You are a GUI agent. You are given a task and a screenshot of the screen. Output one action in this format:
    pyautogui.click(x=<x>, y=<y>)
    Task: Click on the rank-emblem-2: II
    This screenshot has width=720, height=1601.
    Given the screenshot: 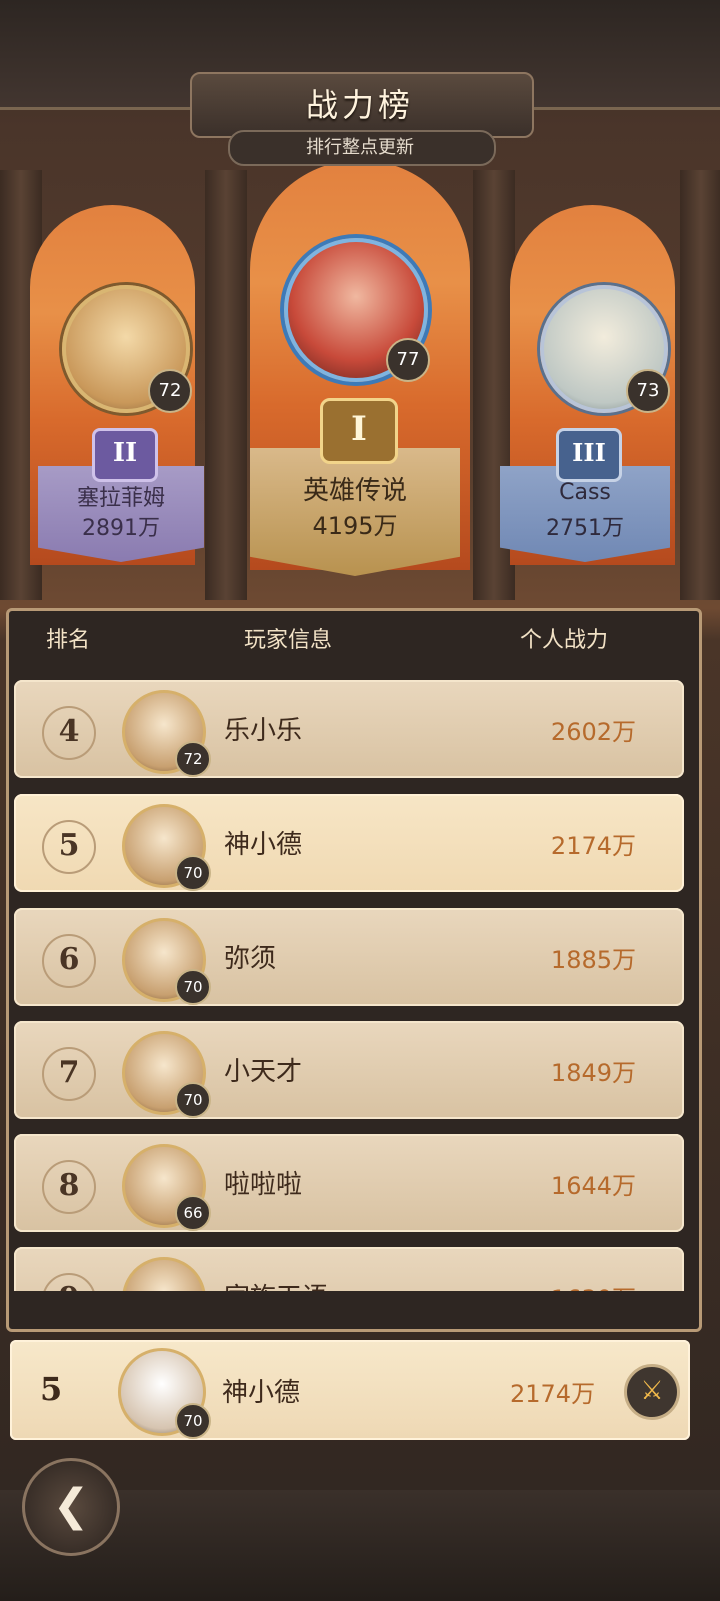 What is the action you would take?
    pyautogui.click(x=125, y=455)
    